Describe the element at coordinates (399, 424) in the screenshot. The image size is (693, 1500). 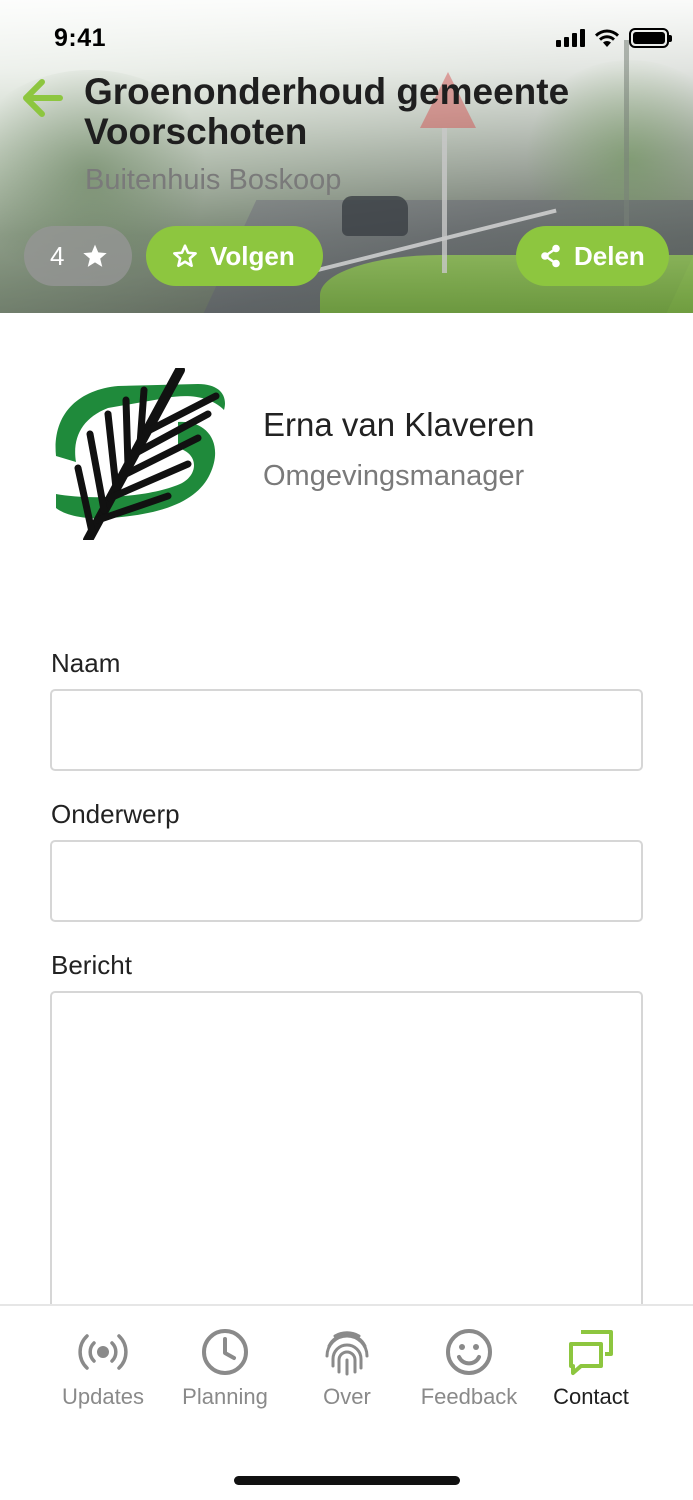
I see `contact-person-name: Erna van Klaveren` at that location.